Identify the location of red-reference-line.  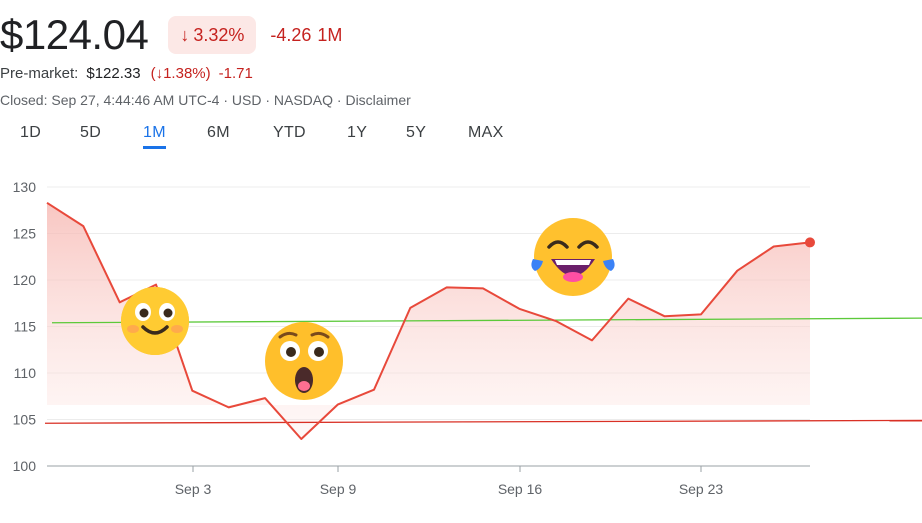
(483, 421).